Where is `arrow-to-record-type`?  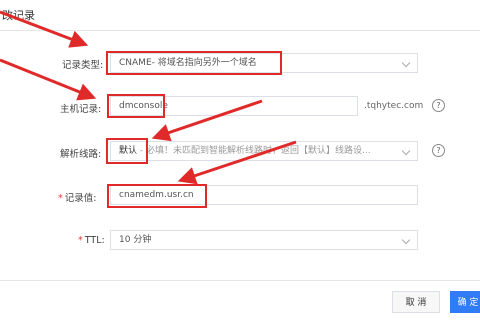
arrow-to-record-type is located at coordinates (44, 29).